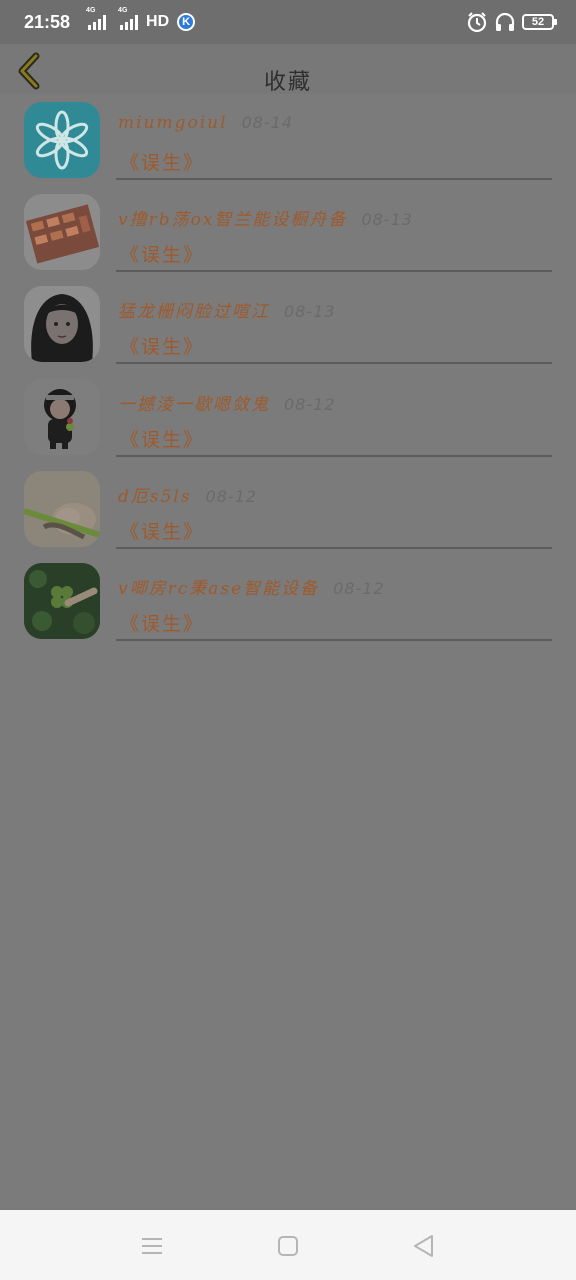 This screenshot has height=1280, width=576. Describe the element at coordinates (288, 22) in the screenshot. I see `status-bar: 21:58 4G 4G HD K 52` at that location.